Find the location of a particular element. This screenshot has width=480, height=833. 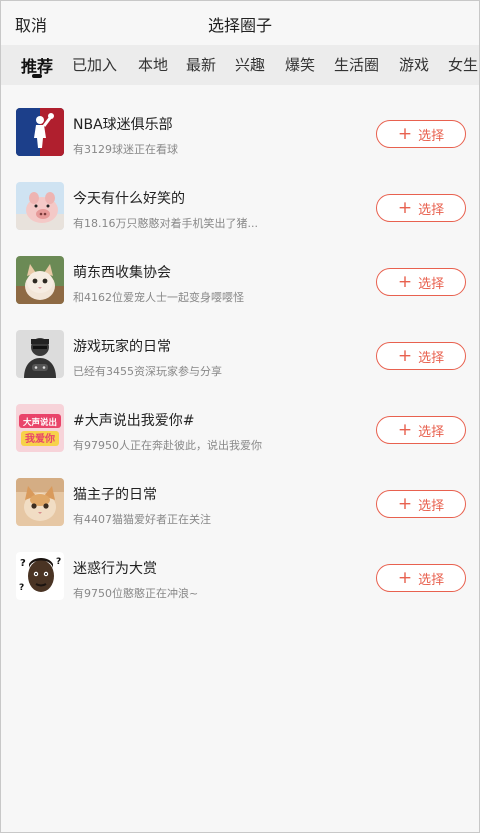

circle-desc: 已经有3455资深玩家参与分享 is located at coordinates (147, 371).